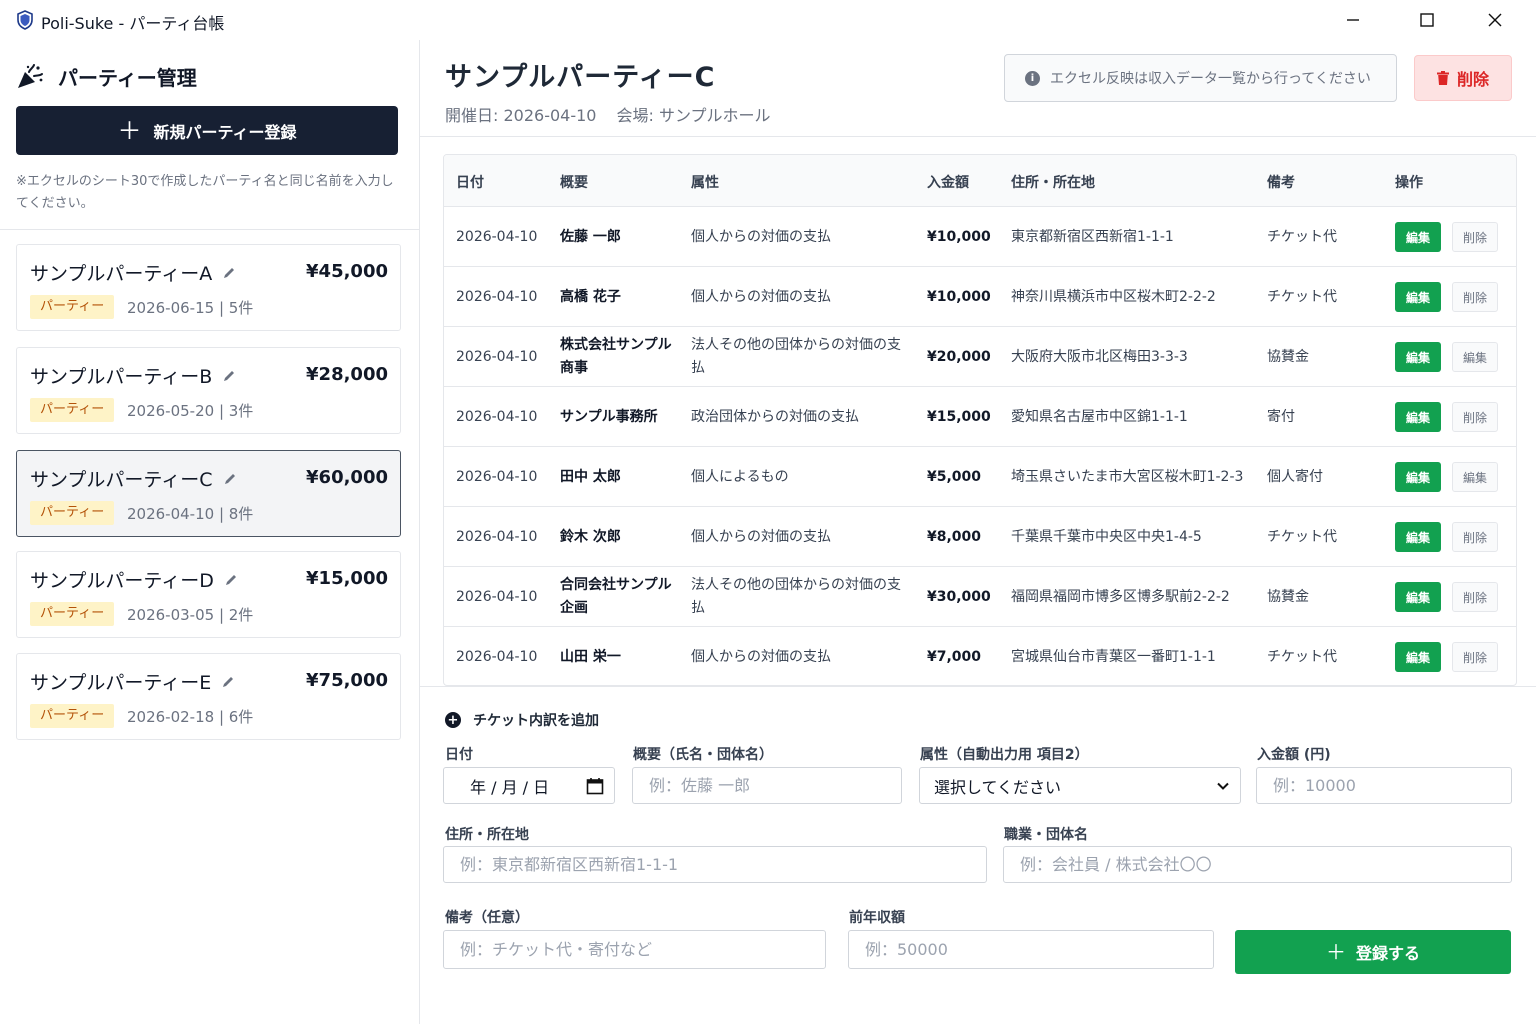 Image resolution: width=1536 pixels, height=1024 pixels. I want to click on close-button, so click(1495, 20).